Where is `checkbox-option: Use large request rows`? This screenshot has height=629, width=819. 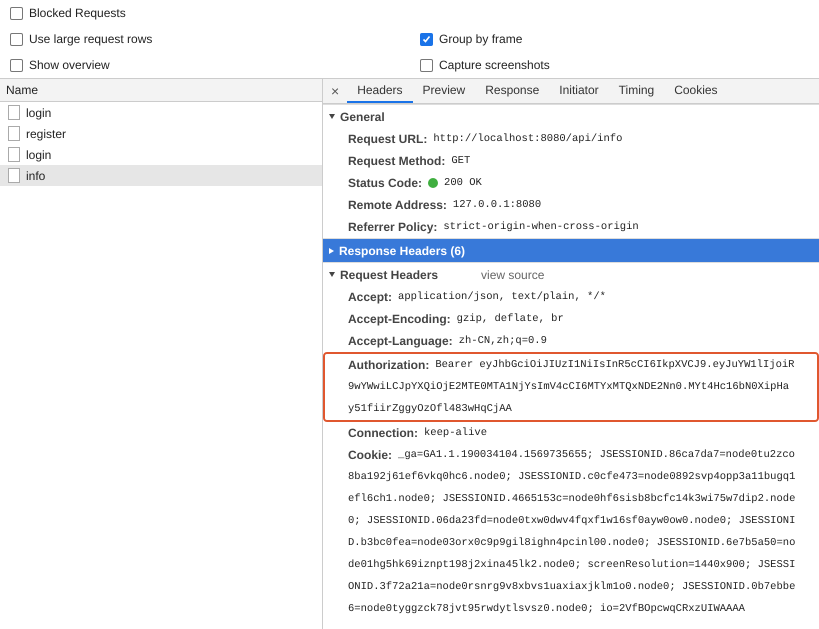 checkbox-option: Use large request rows is located at coordinates (205, 39).